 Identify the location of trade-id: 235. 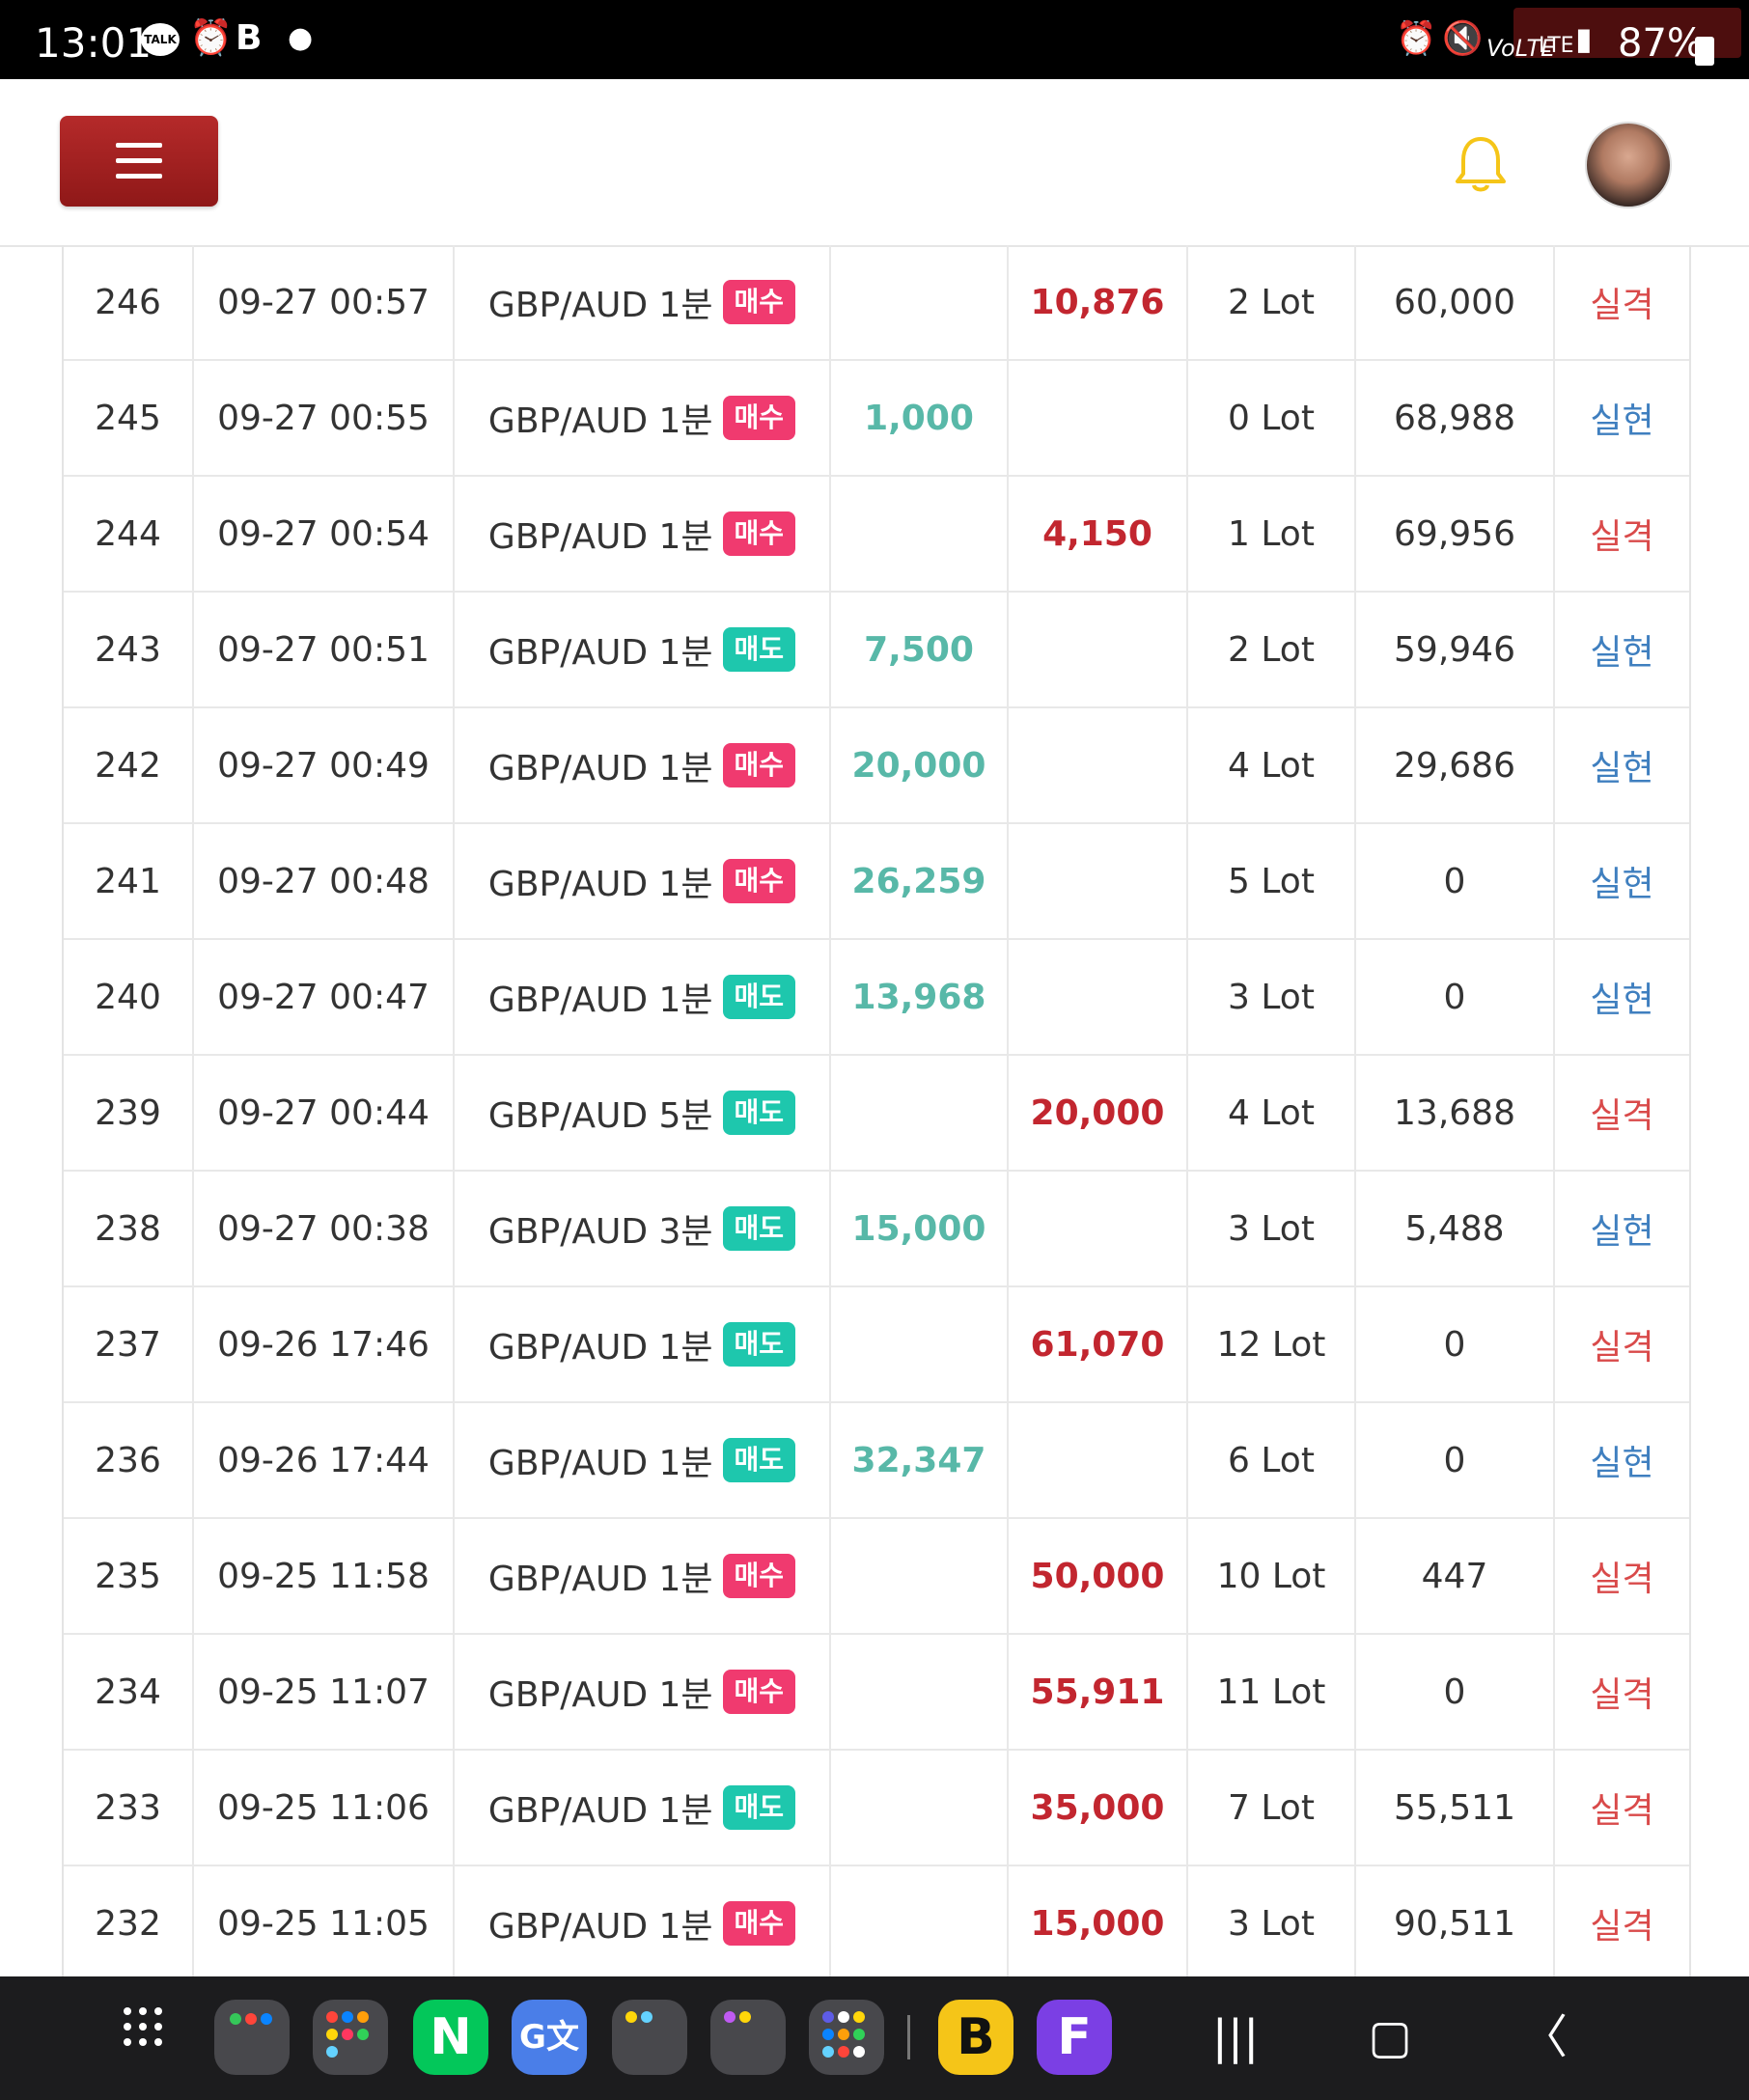
(129, 1576).